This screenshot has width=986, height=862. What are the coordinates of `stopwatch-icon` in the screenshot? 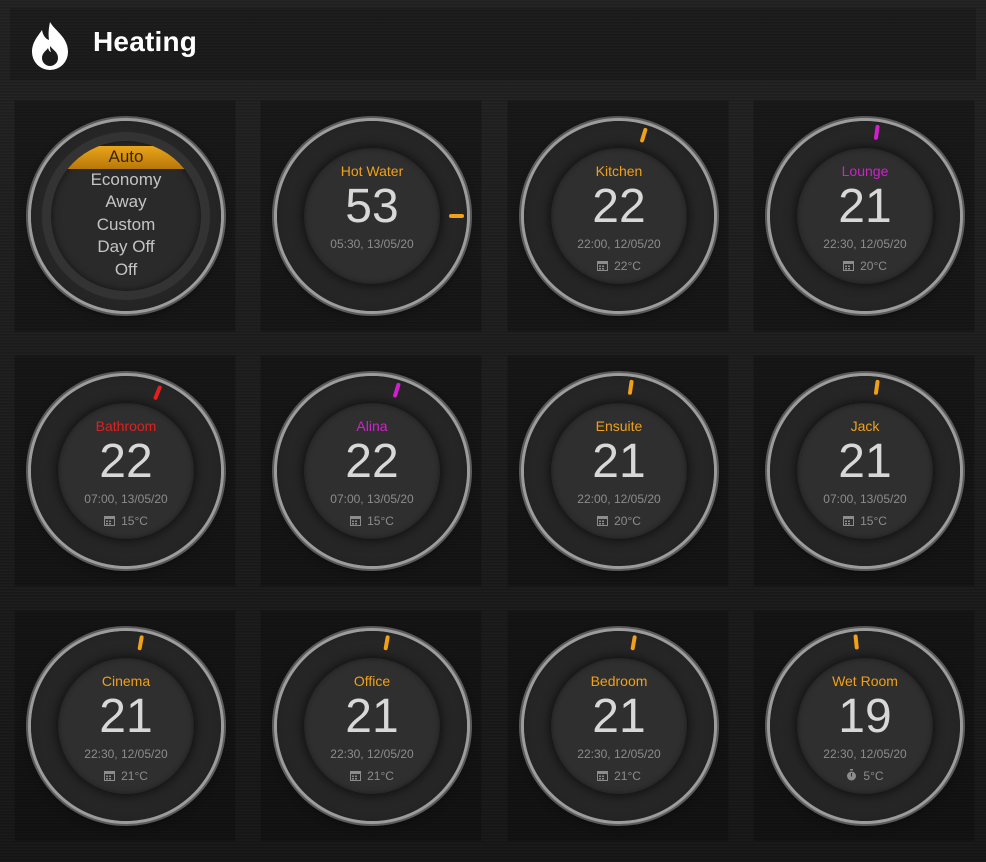 It's located at (852, 775).